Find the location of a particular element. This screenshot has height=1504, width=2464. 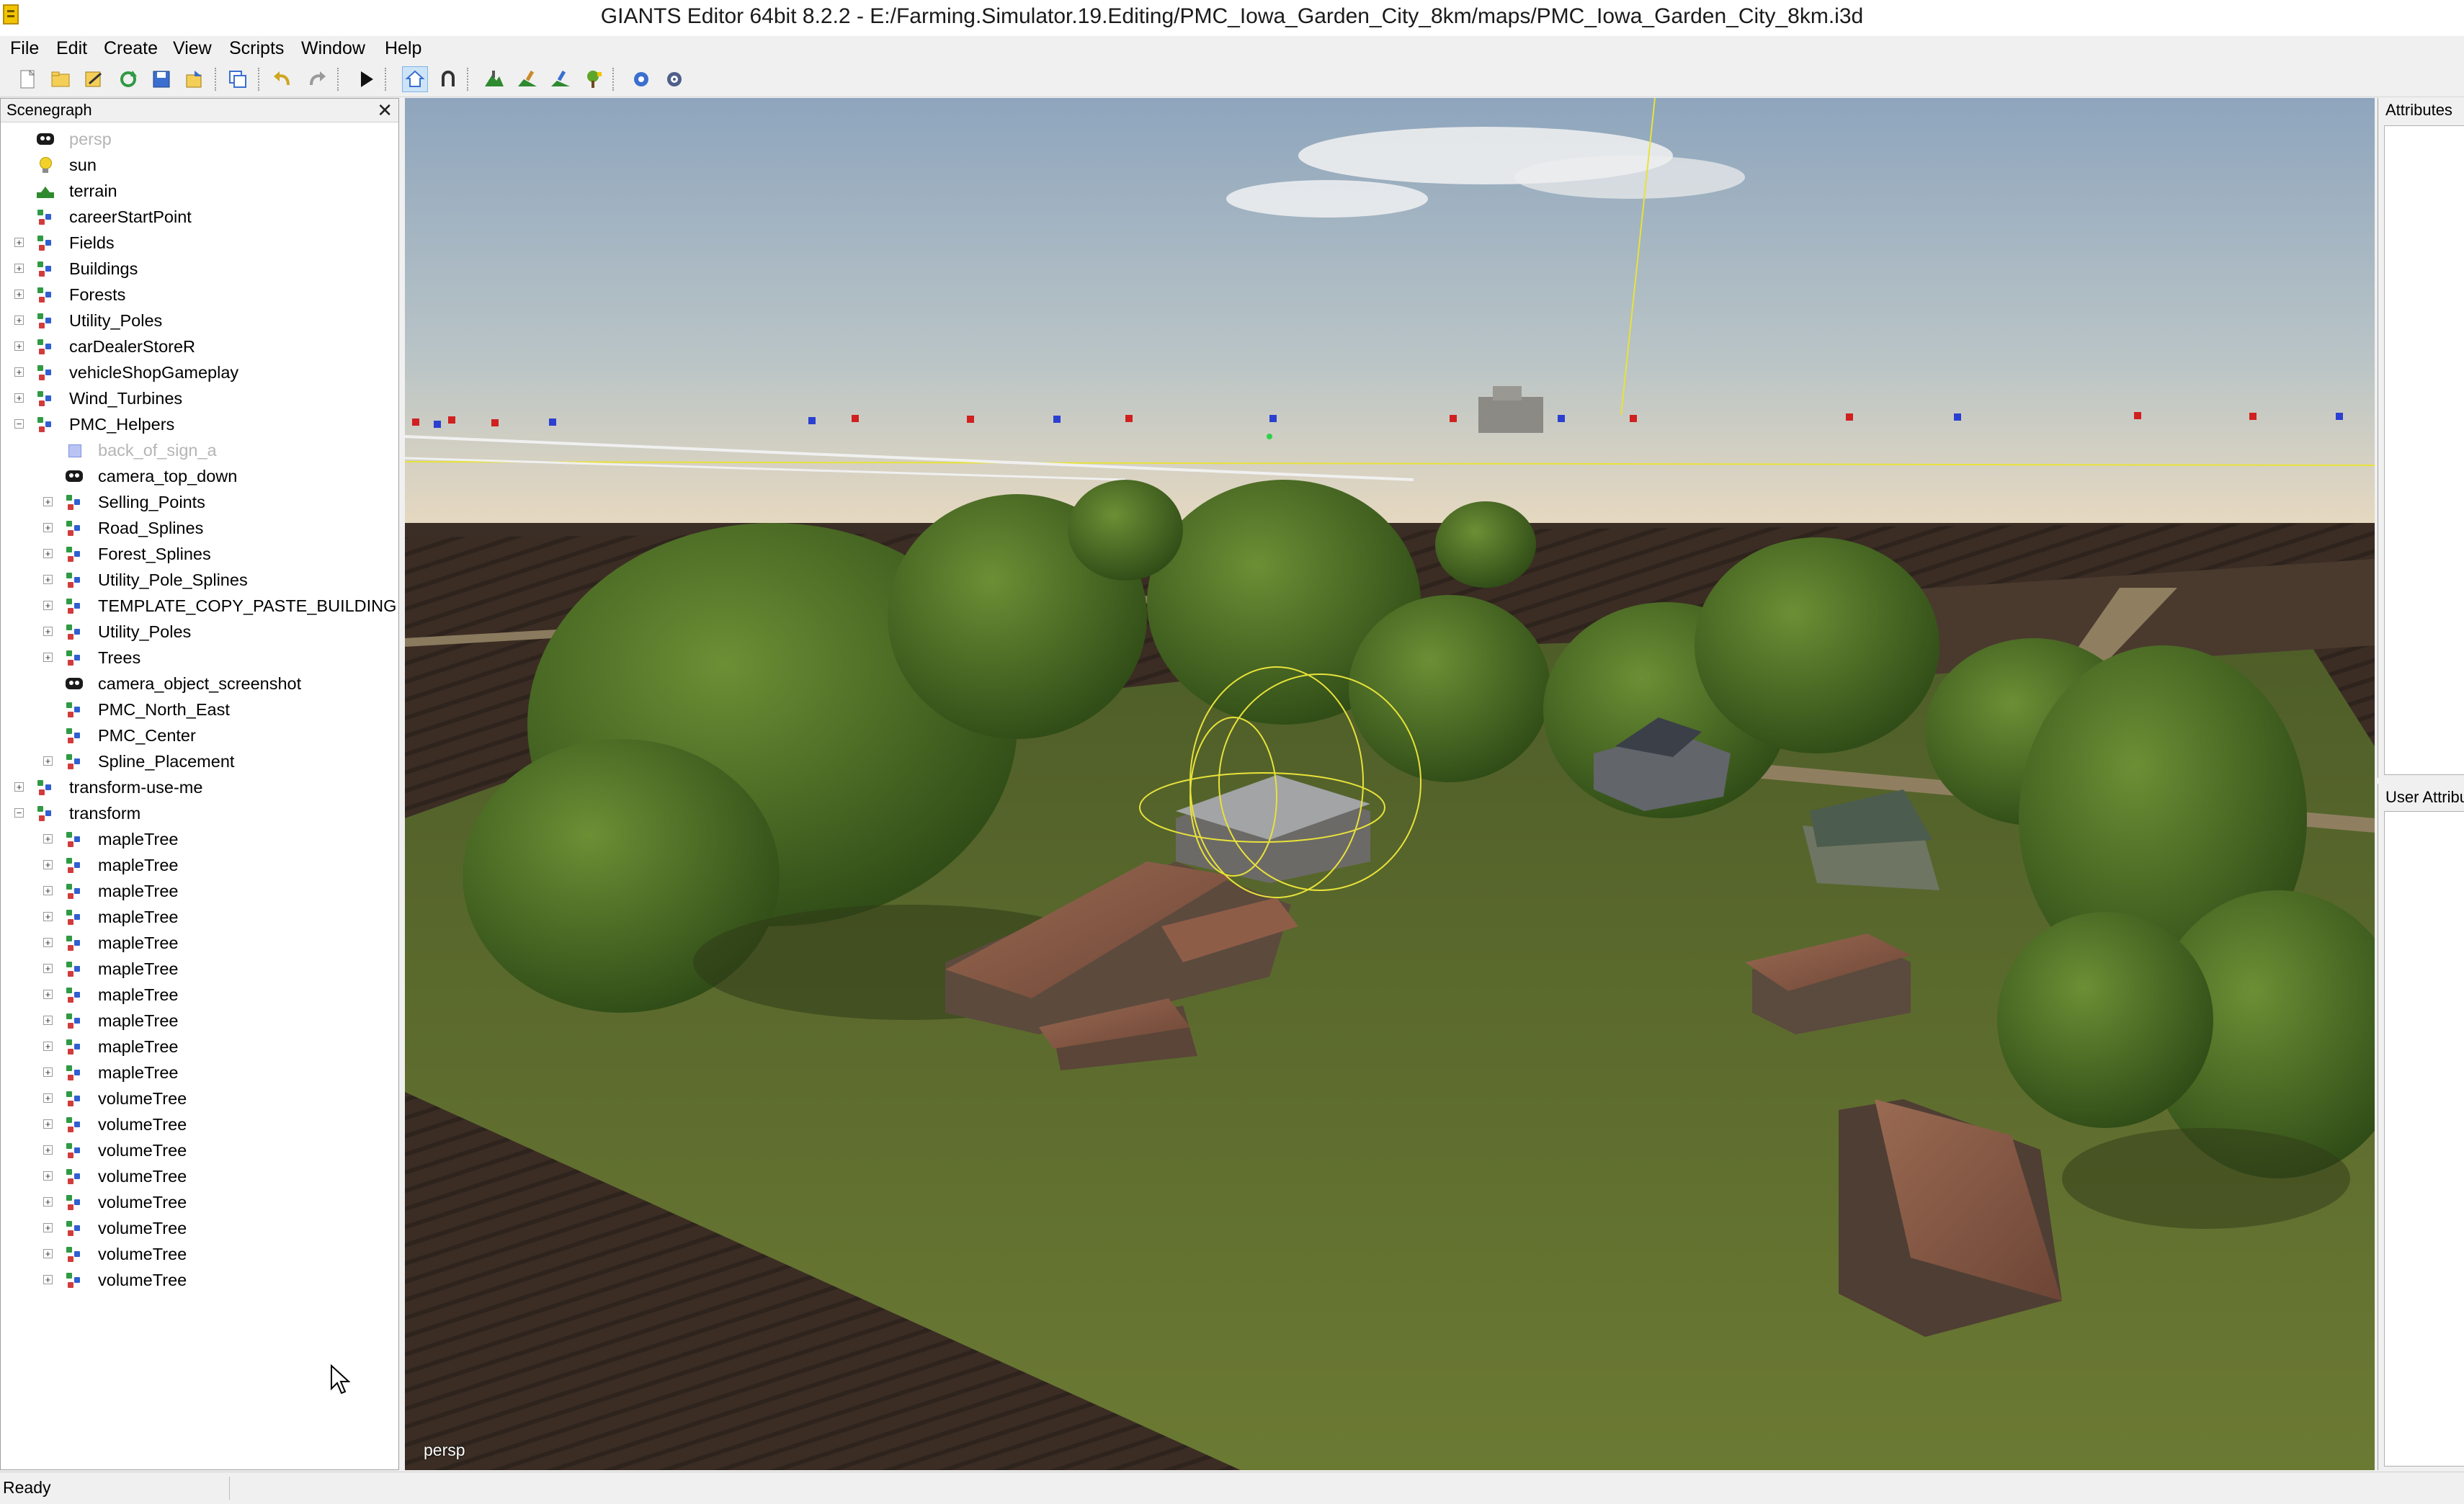

redo-icon is located at coordinates (317, 79).